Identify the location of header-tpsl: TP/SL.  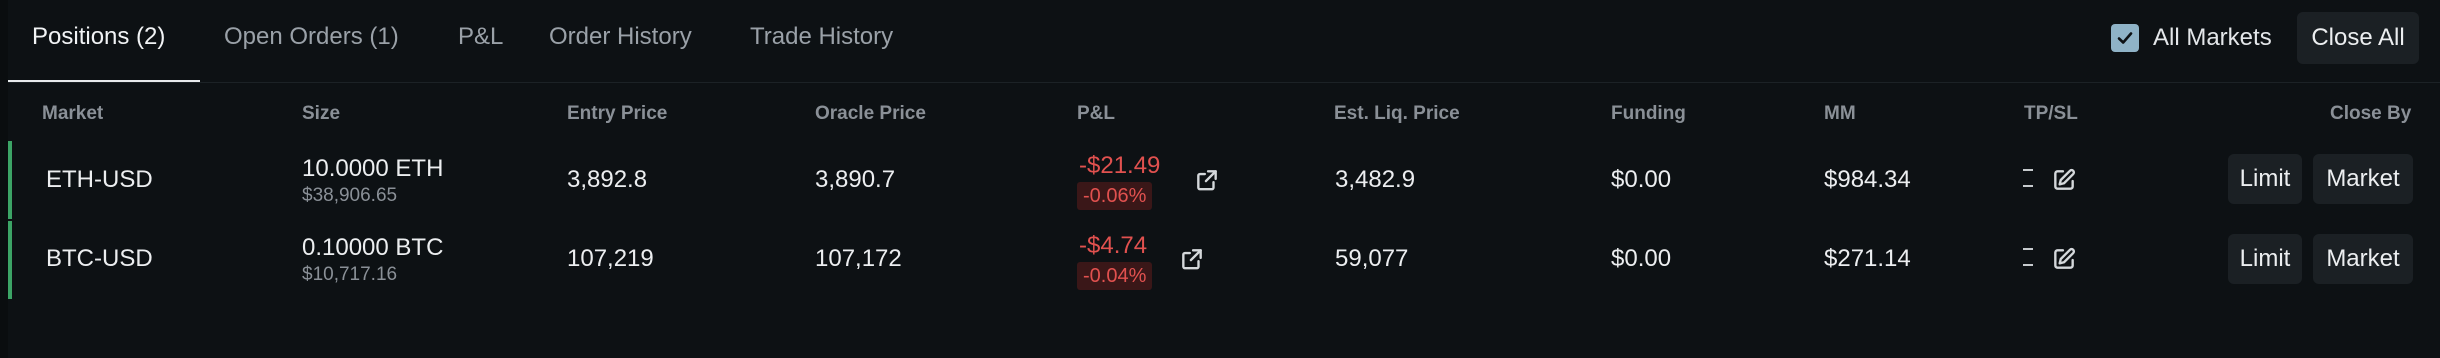
(2051, 113).